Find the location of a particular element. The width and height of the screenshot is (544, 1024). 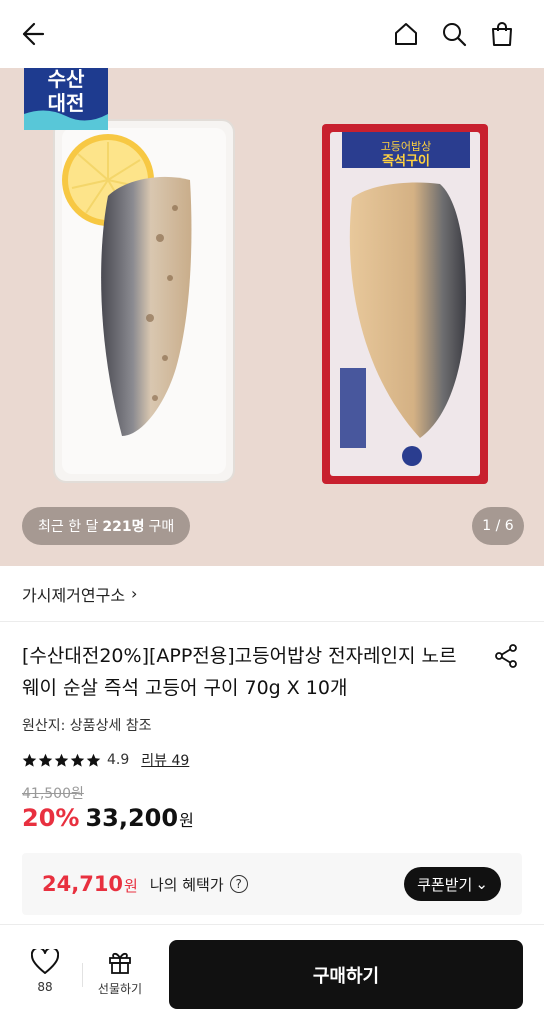

brand-name: 가시제거연구소 is located at coordinates (74, 595).